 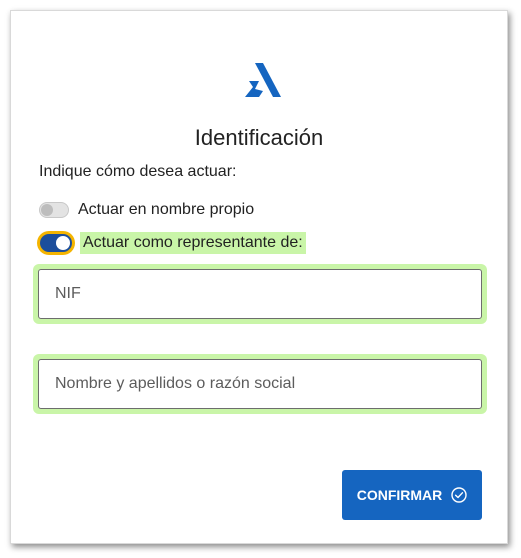 I want to click on representative-toggle, so click(x=56, y=243).